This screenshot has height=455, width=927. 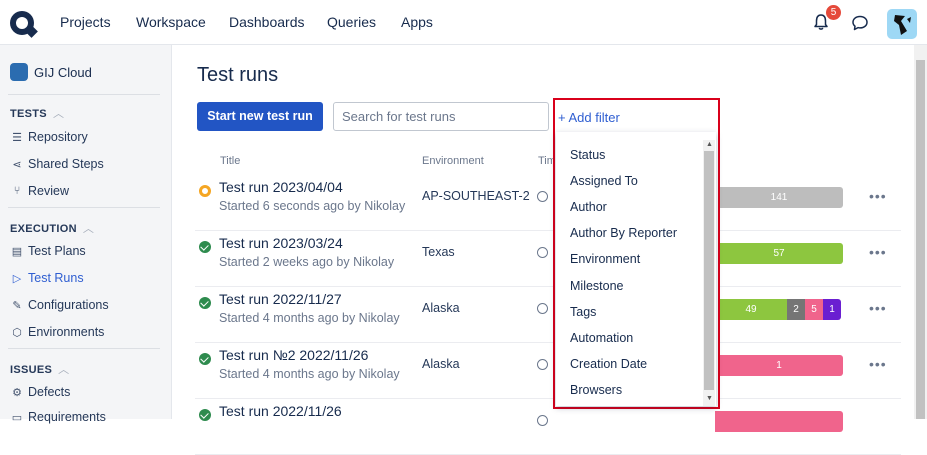 What do you see at coordinates (66, 164) in the screenshot?
I see `sidebar-item-label: Shared Steps` at bounding box center [66, 164].